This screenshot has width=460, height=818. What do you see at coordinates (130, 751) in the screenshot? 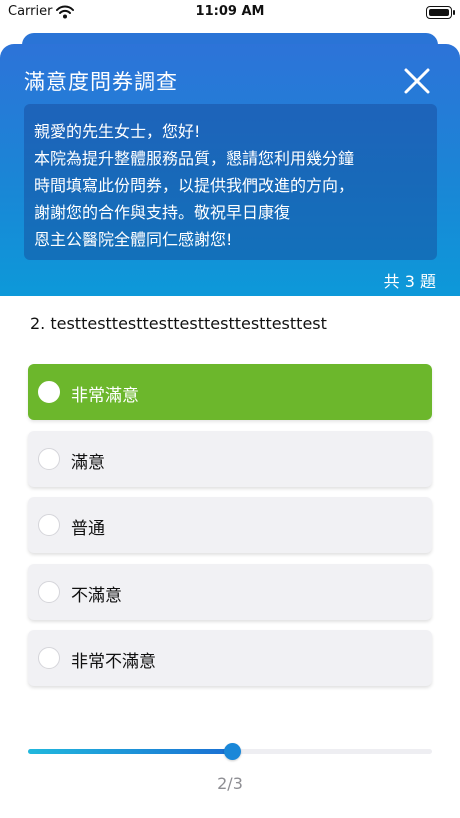
I see `progress-fill` at bounding box center [130, 751].